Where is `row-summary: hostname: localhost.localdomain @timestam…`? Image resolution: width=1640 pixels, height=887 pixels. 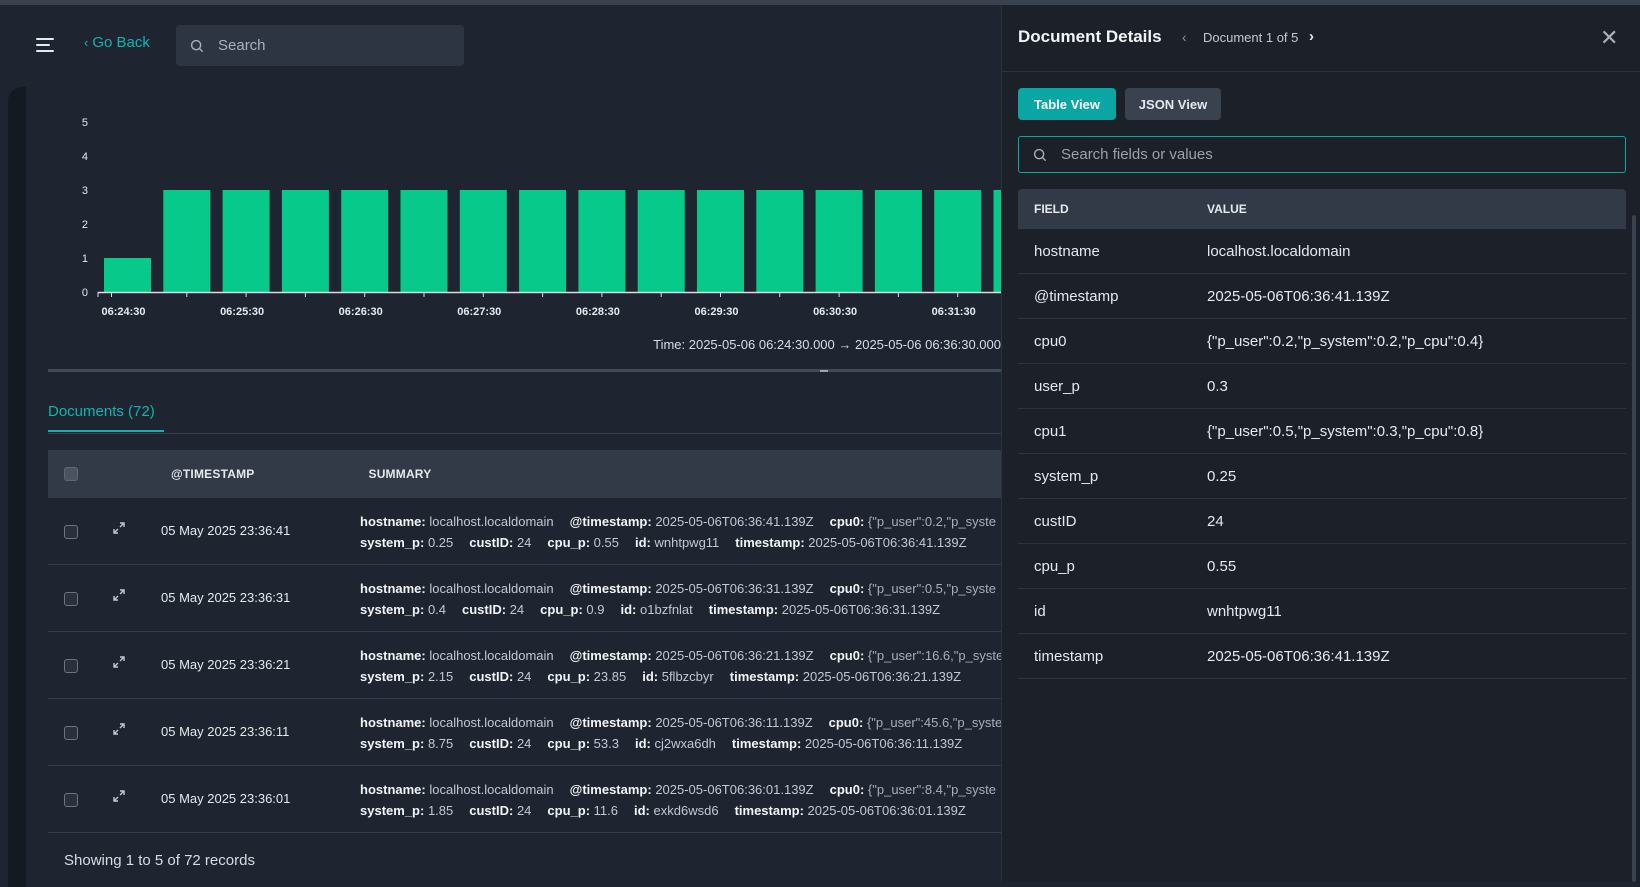 row-summary: hostname: localhost.localdomain @timestam… is located at coordinates (680, 599).